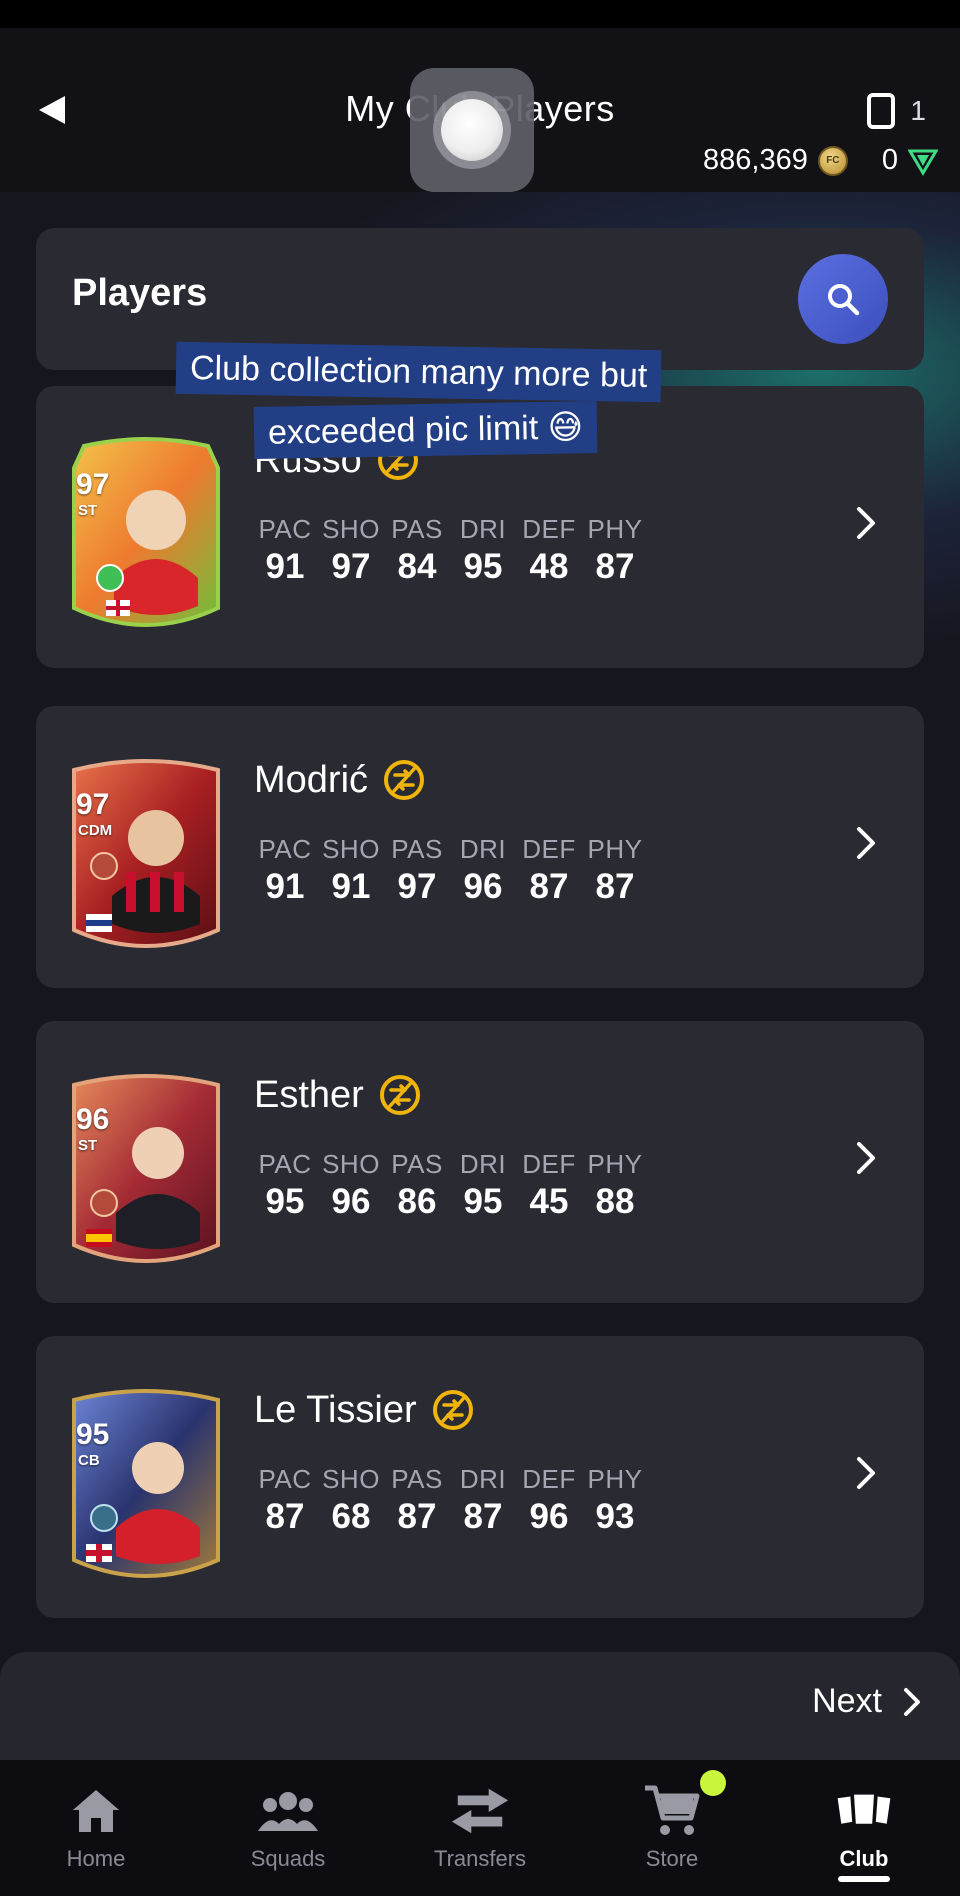 Image resolution: width=960 pixels, height=1896 pixels. What do you see at coordinates (480, 1811) in the screenshot?
I see `transfers-icon` at bounding box center [480, 1811].